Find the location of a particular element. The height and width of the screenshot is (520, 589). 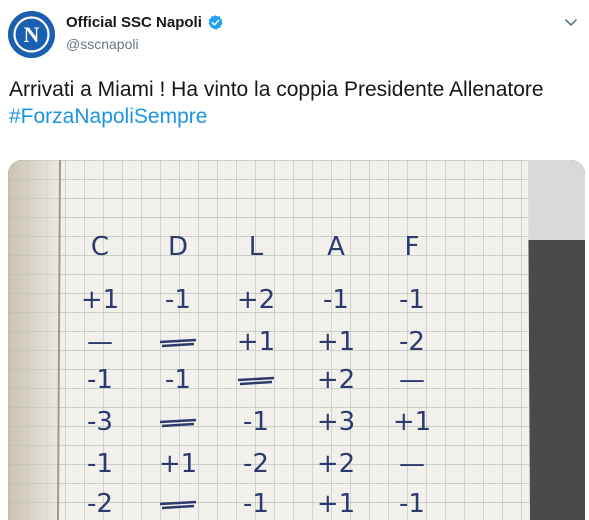

svg-text: N is located at coordinates (32, 34).